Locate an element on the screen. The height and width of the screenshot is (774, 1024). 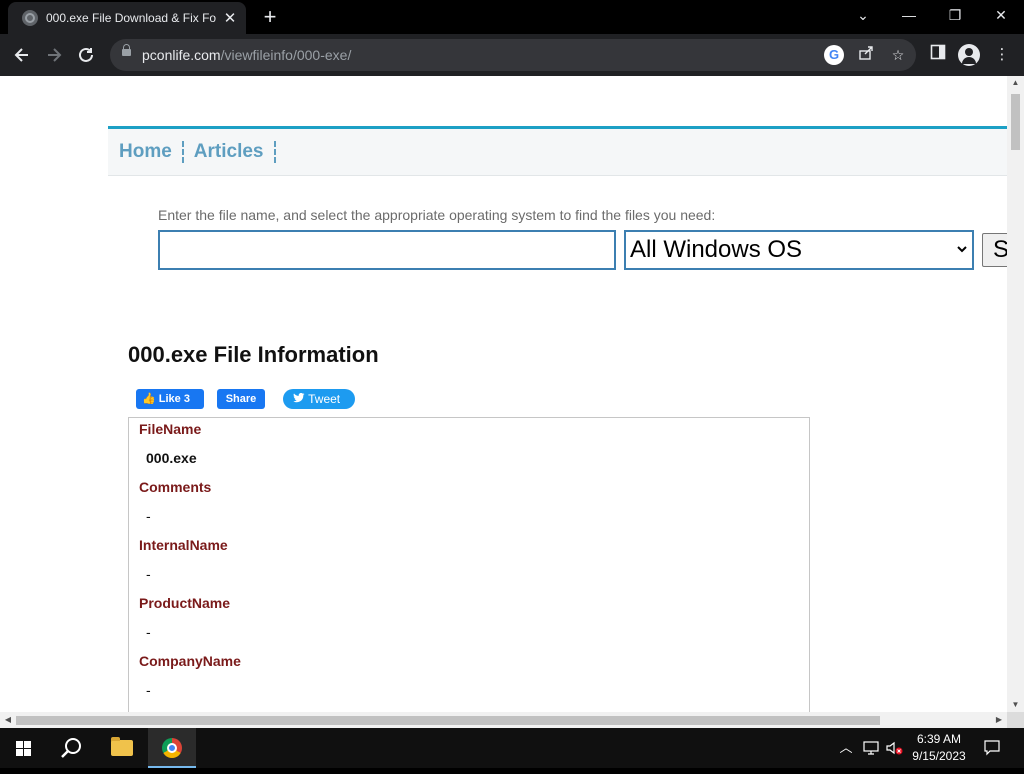
share-icon is located at coordinates (866, 55).